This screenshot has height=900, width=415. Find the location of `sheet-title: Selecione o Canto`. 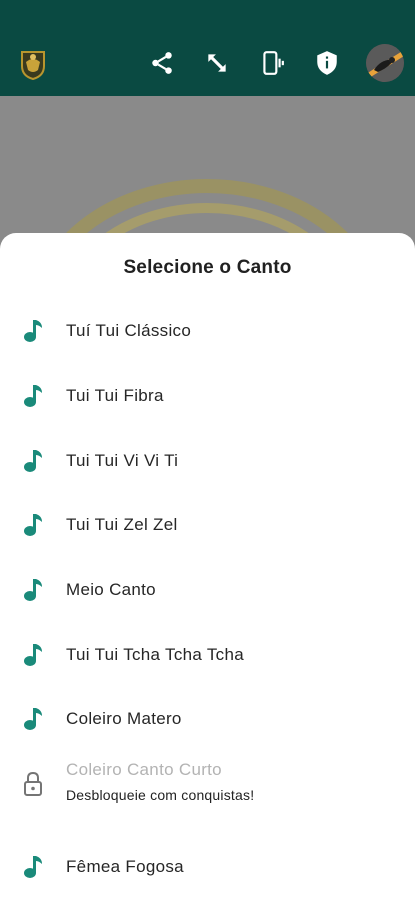

sheet-title: Selecione o Canto is located at coordinates (207, 267).